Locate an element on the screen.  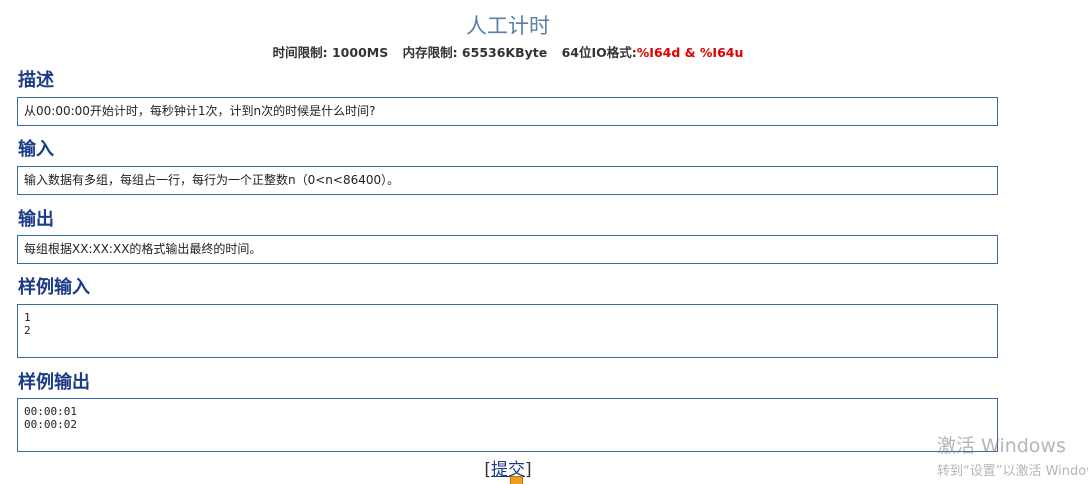
sample-input-heading: 样例输入 is located at coordinates (54, 287).